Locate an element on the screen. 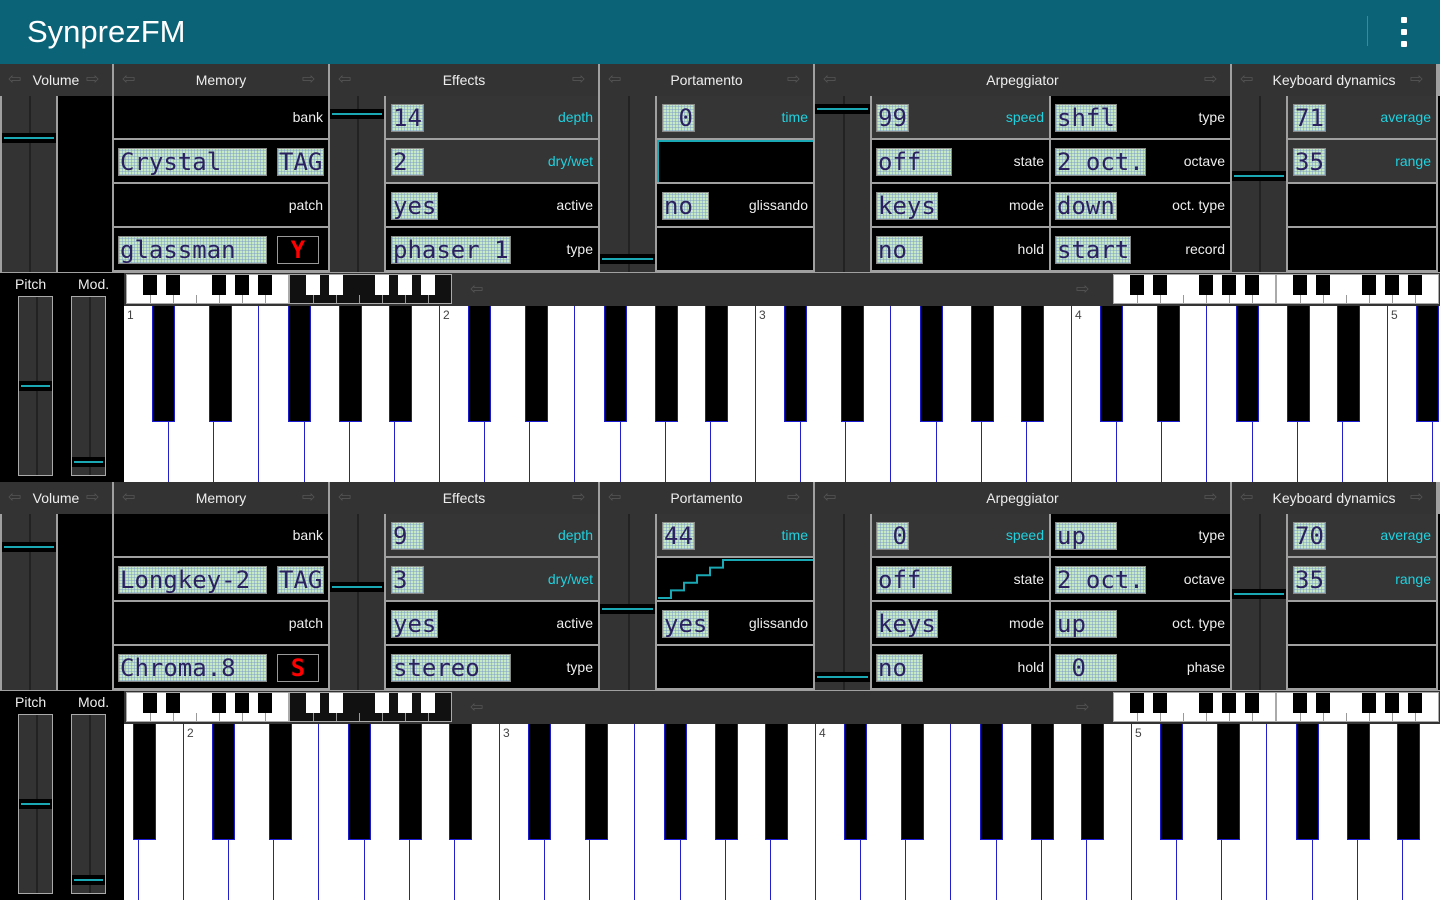 This screenshot has height=900, width=1440. bank-name-row: Crystal TAG is located at coordinates (221, 161).